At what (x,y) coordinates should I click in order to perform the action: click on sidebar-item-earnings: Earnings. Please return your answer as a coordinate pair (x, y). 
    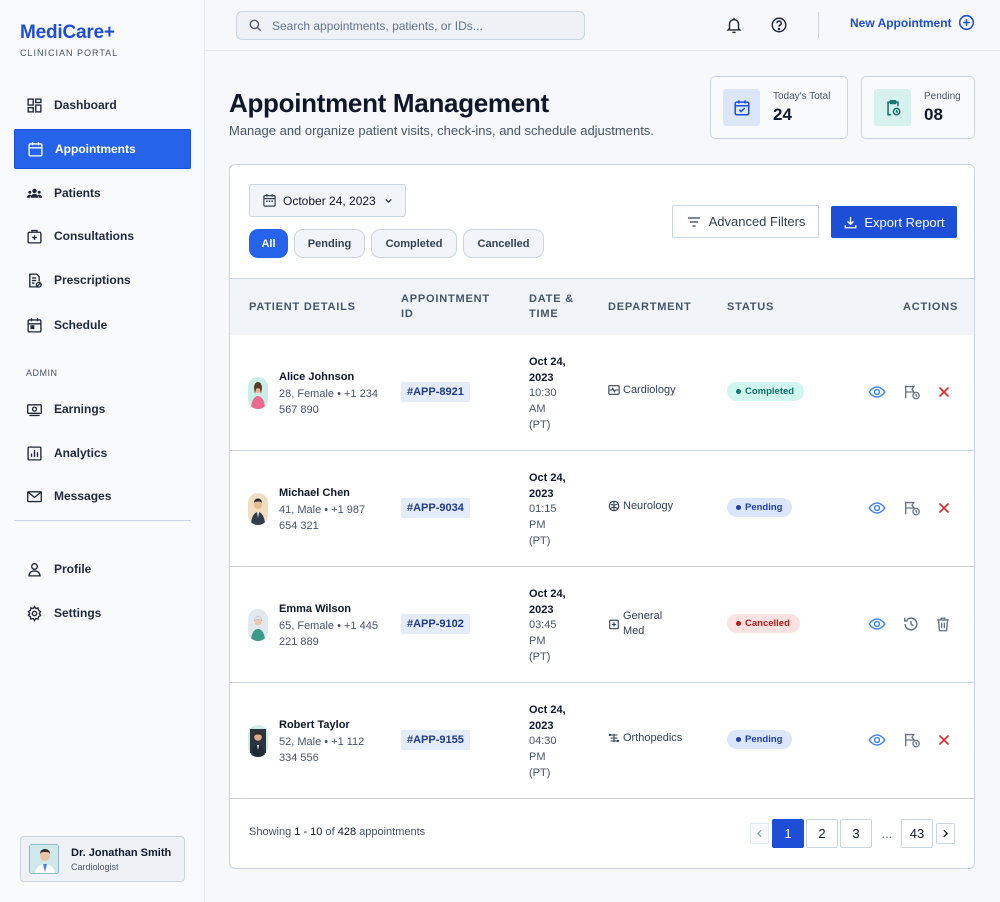
    Looking at the image, I should click on (102, 409).